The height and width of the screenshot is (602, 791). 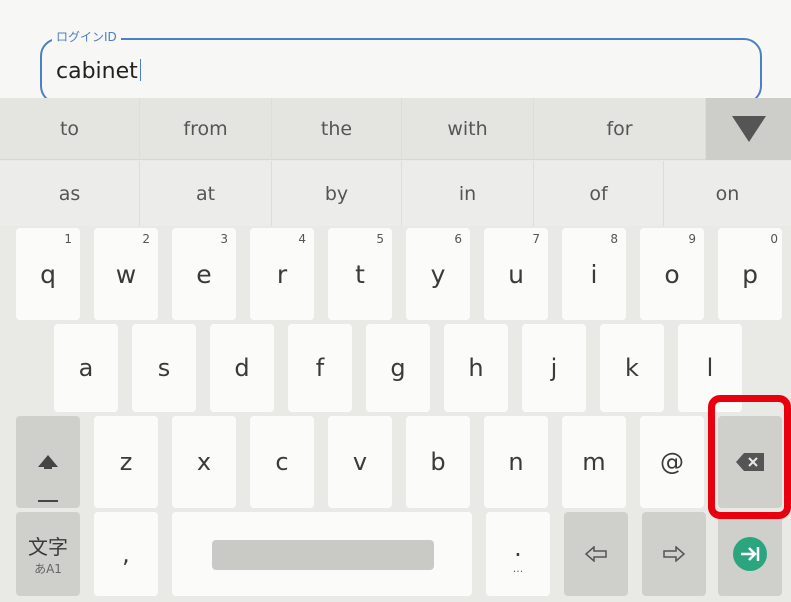 I want to click on triangle-down-icon, so click(x=748, y=129).